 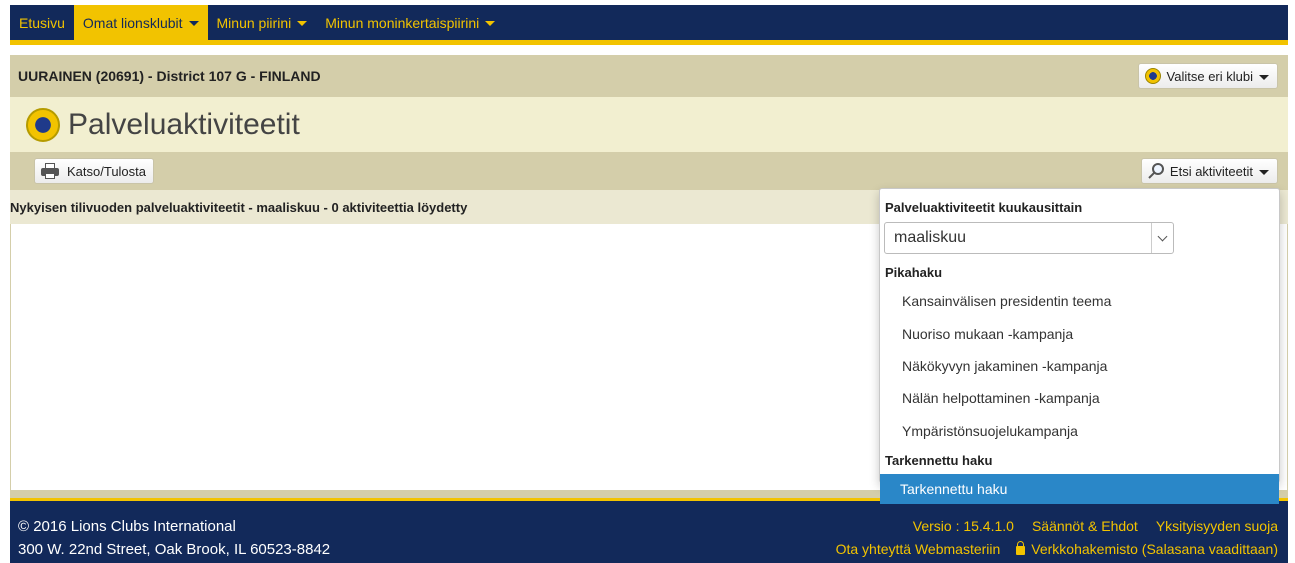 I want to click on nav-item-omat-lionsklubit: Omat lionsklubit, so click(x=140, y=22).